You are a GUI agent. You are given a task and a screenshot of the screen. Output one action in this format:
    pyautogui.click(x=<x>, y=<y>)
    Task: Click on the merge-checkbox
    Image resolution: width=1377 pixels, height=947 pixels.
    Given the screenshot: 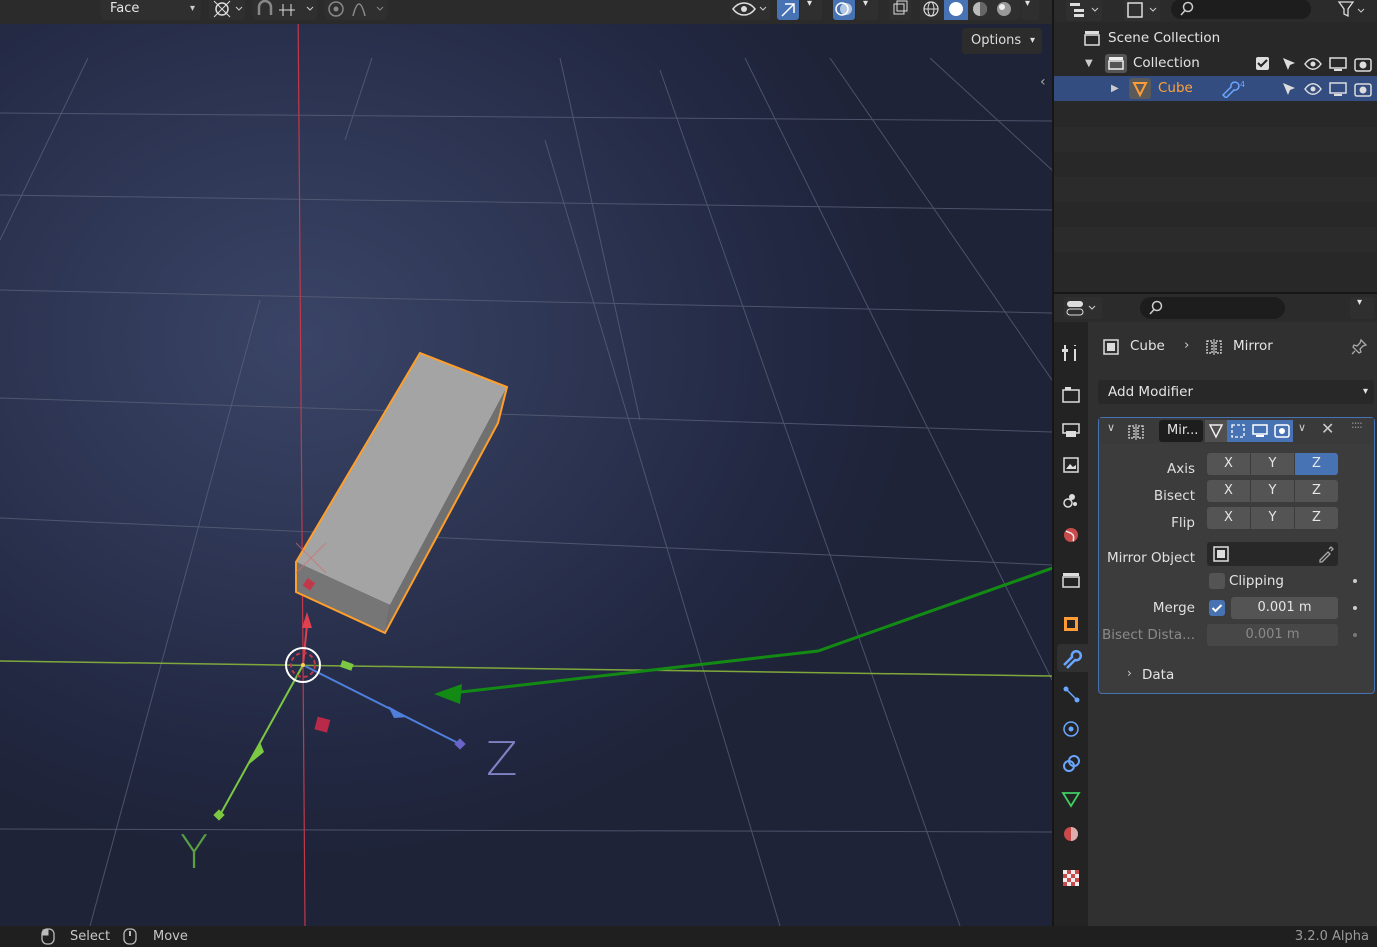 What is the action you would take?
    pyautogui.click(x=1217, y=608)
    